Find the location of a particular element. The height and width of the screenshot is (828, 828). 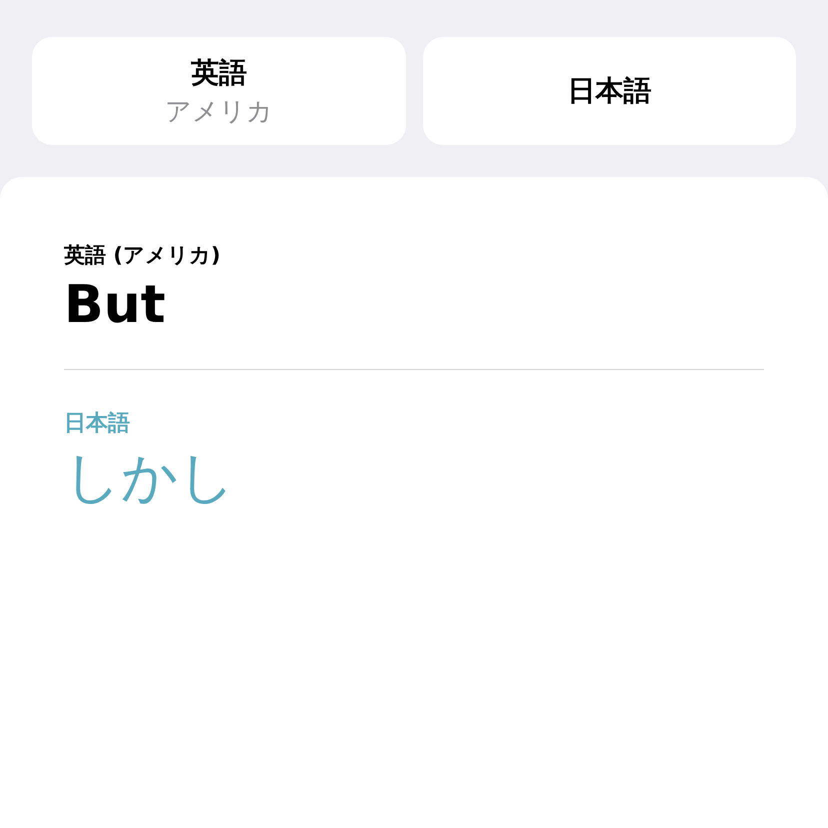

language-button: 日本語 is located at coordinates (609, 91).